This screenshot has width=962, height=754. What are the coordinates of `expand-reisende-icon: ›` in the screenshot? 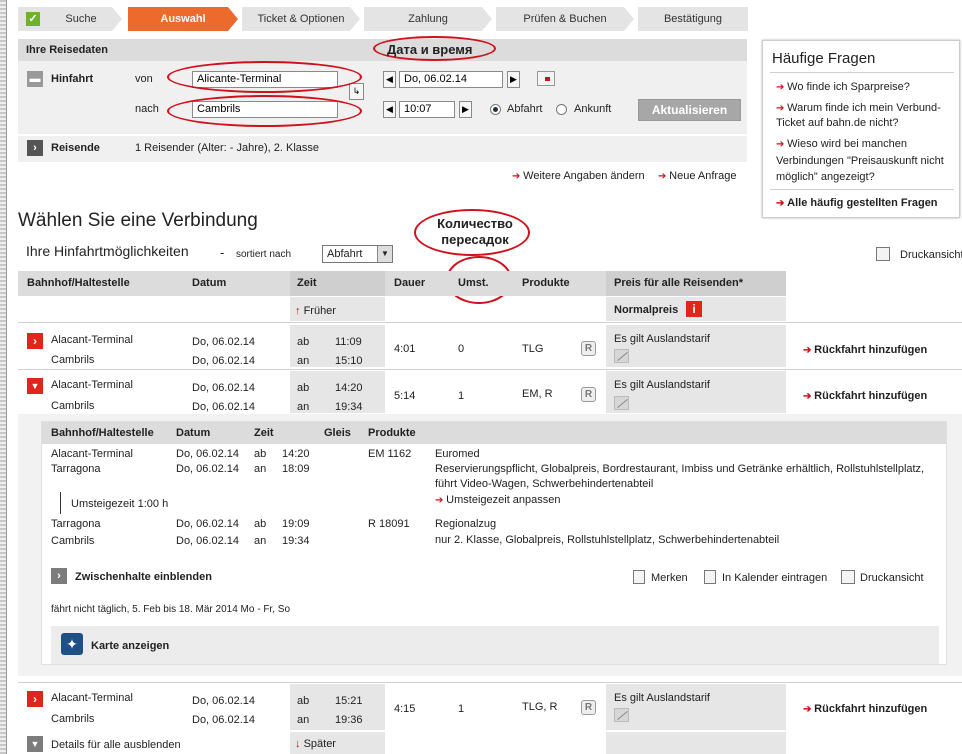 It's located at (35, 148).